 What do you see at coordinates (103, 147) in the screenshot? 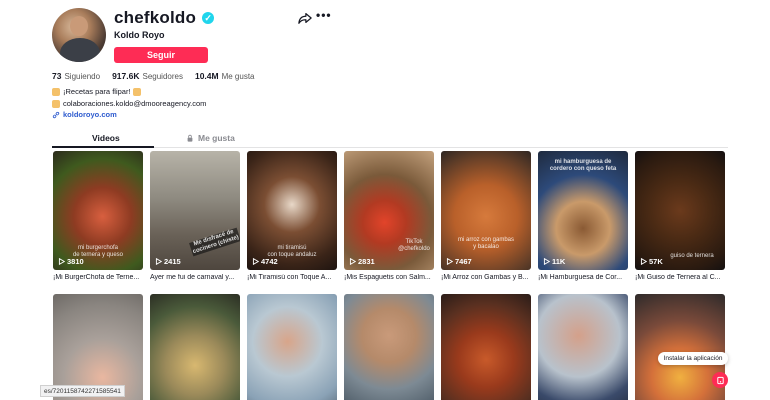
I see `tab-underline` at bounding box center [103, 147].